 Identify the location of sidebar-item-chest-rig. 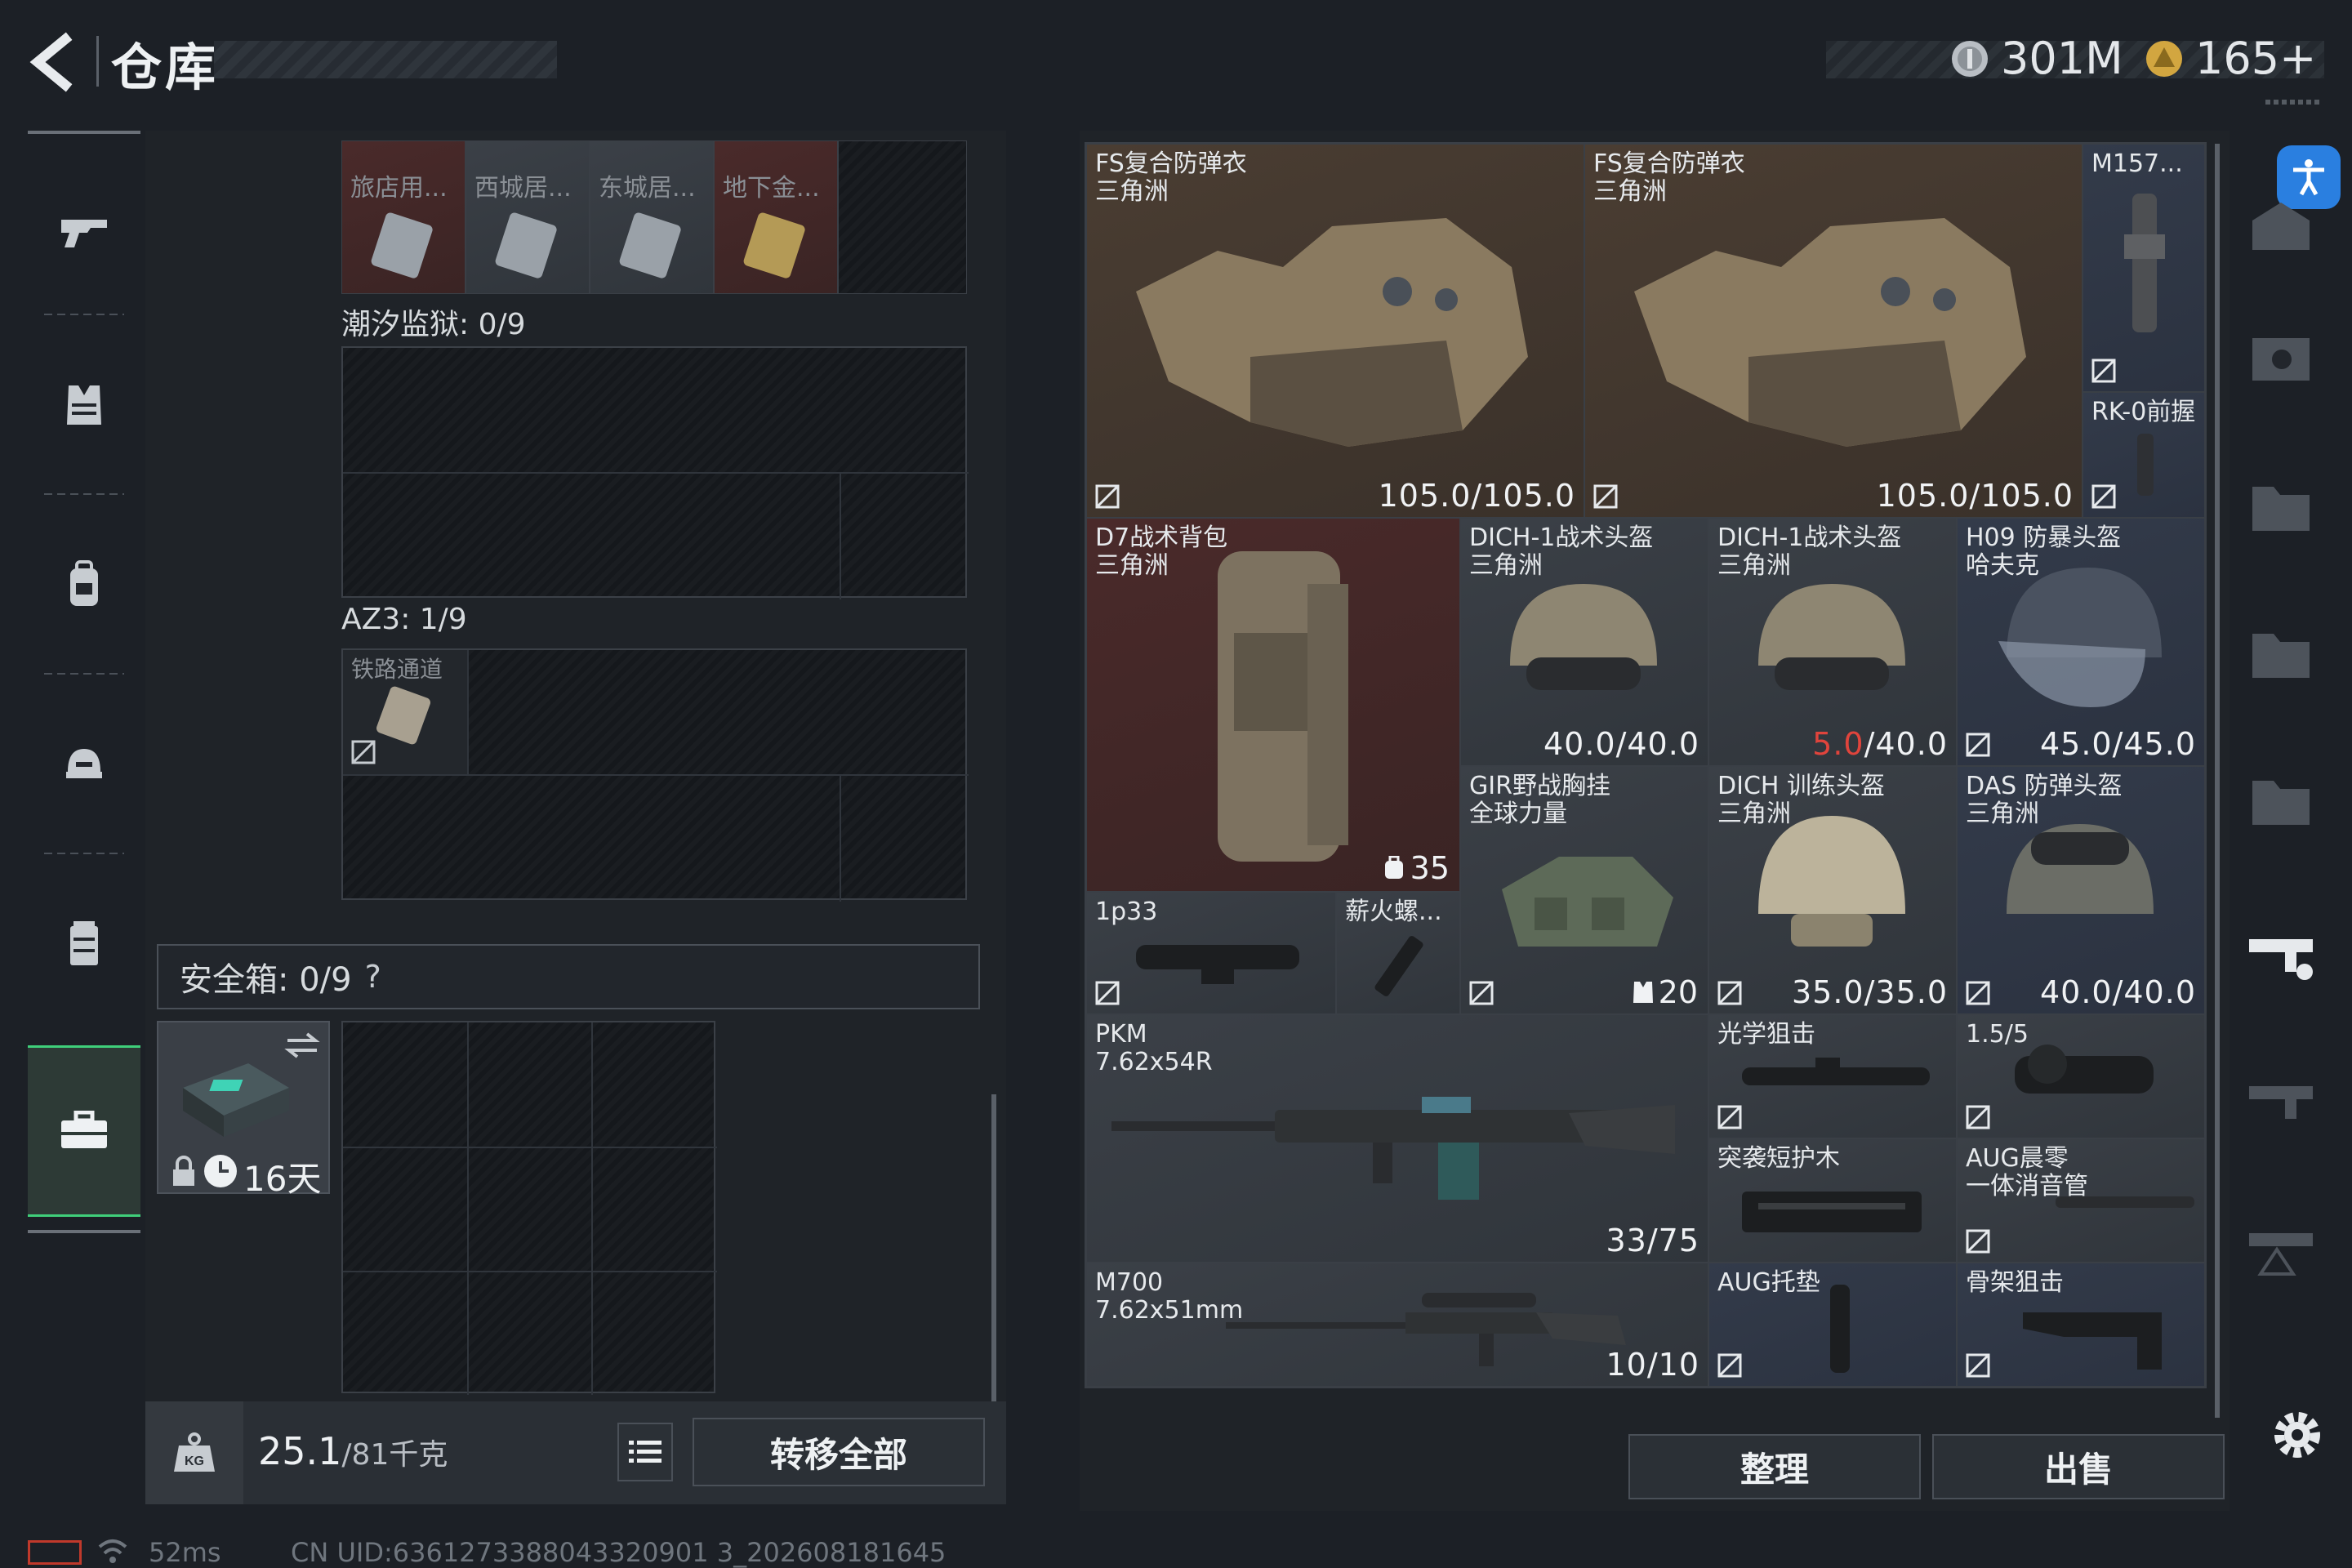
(84, 944).